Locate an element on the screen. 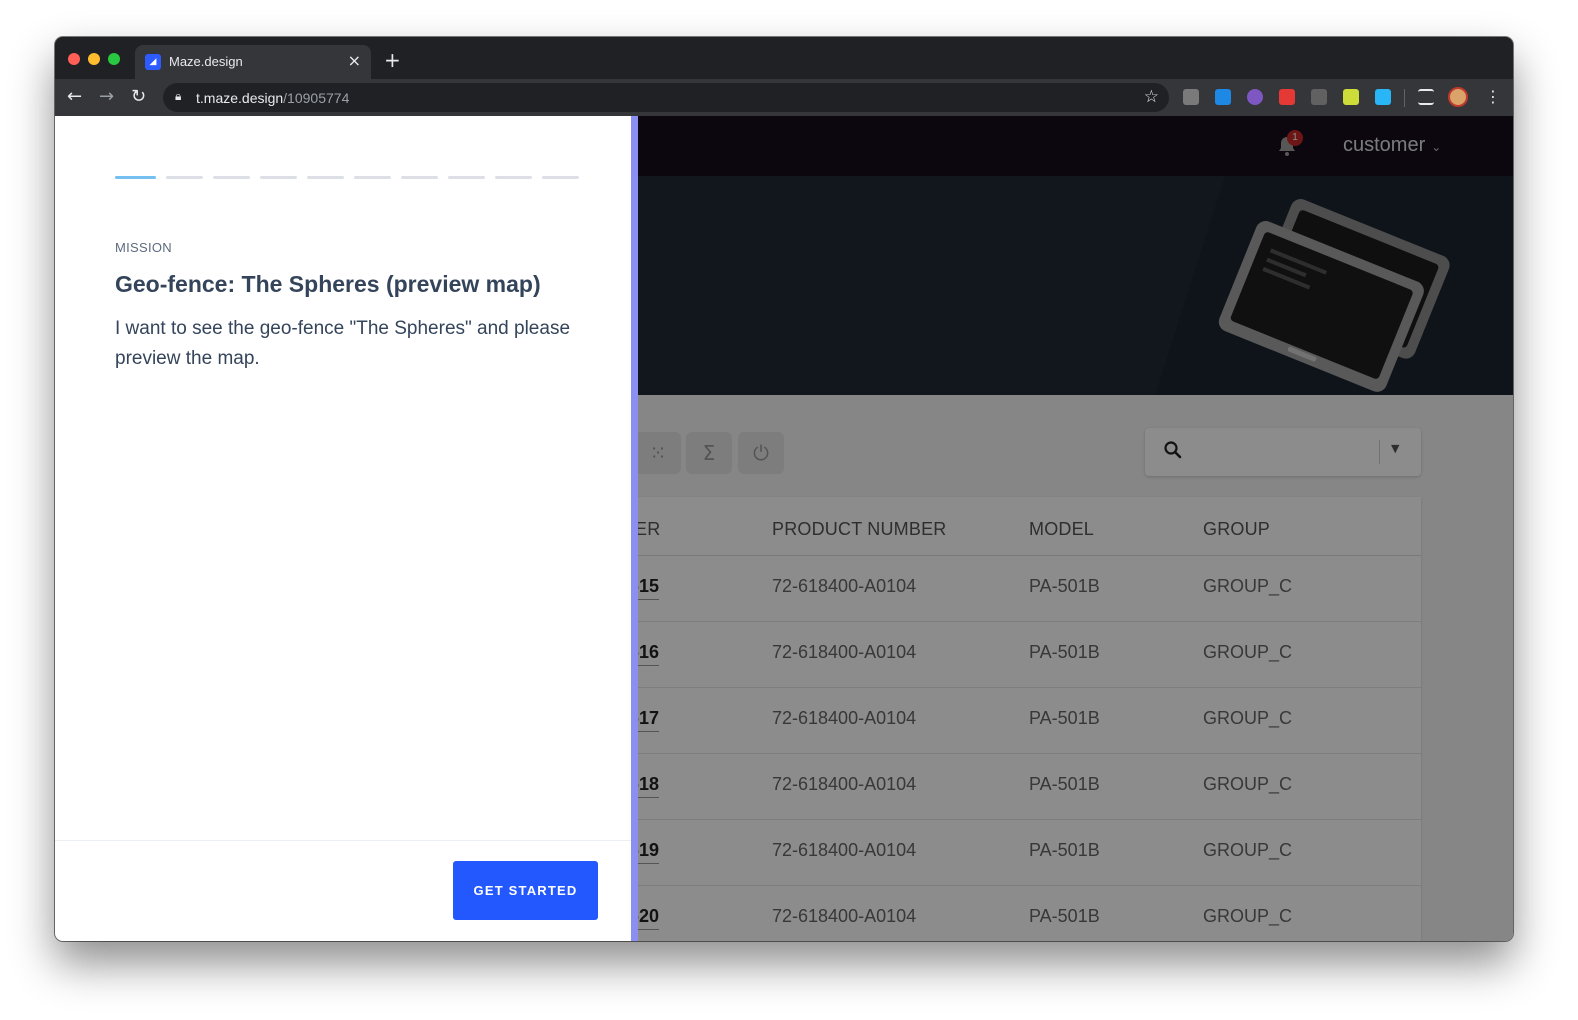  maze-favicon-icon: ◢ is located at coordinates (153, 62).